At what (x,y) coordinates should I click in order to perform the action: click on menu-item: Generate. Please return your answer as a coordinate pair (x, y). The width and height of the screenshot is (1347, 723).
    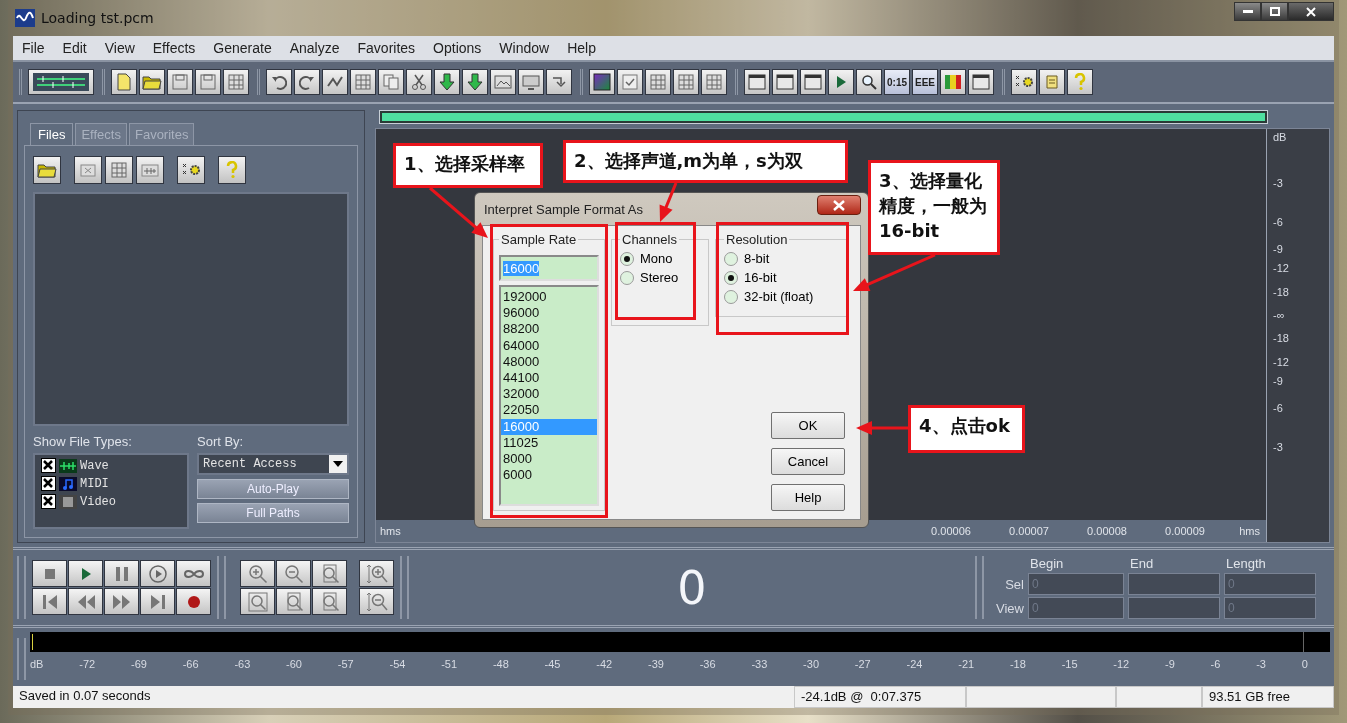
    Looking at the image, I should click on (242, 48).